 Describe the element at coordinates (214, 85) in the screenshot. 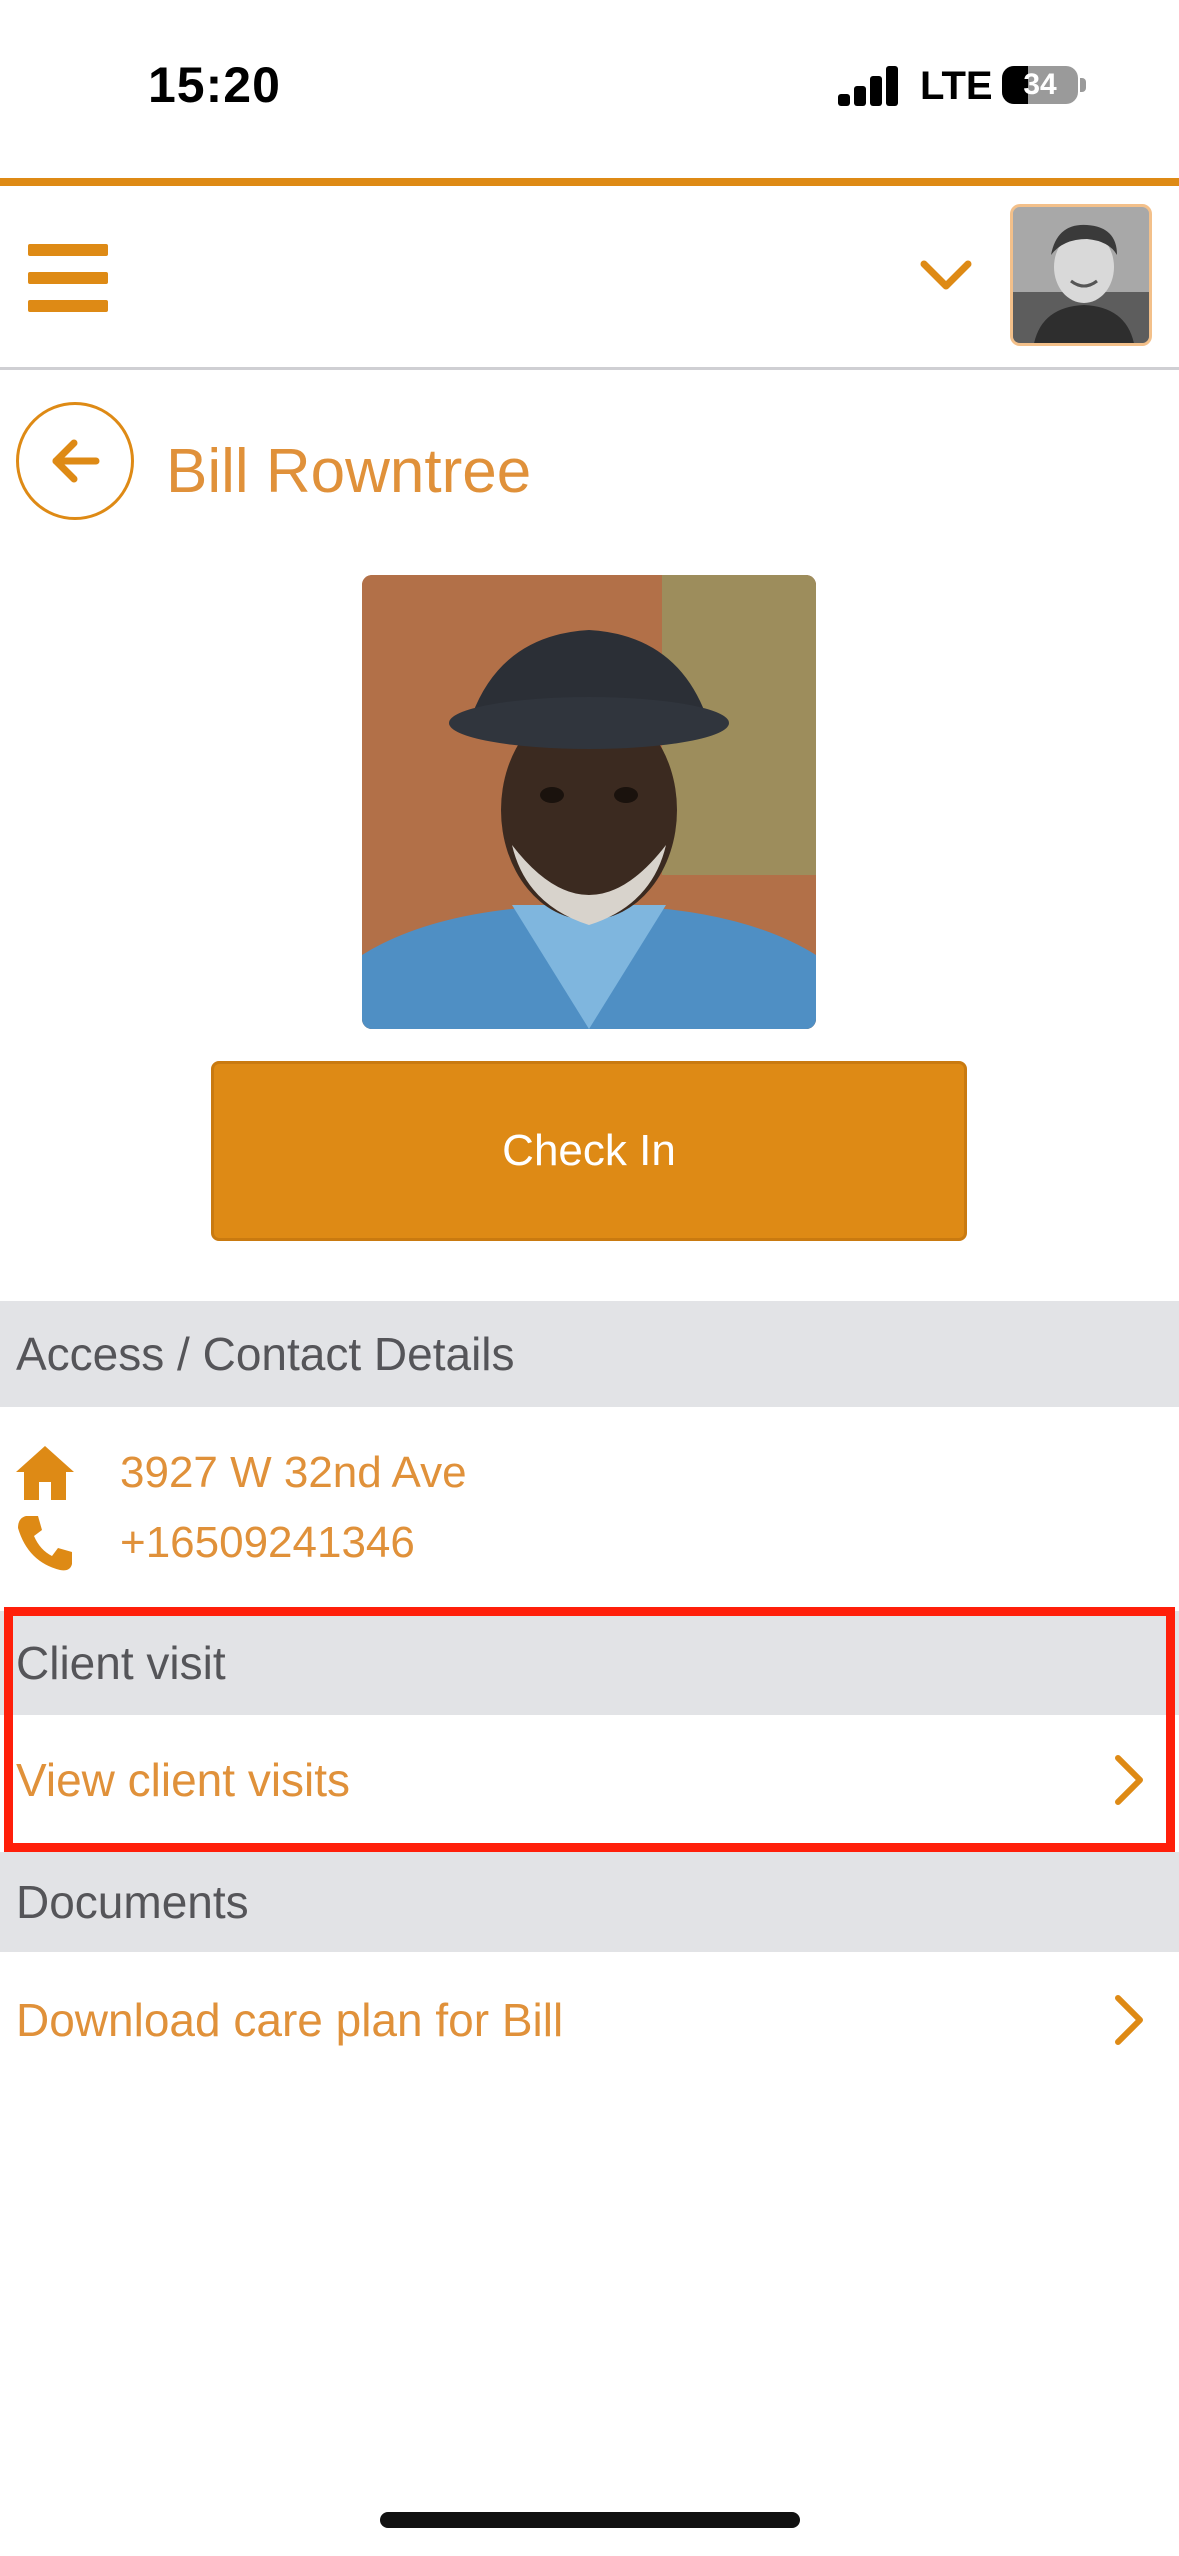

I see `status-time: 15:20` at that location.